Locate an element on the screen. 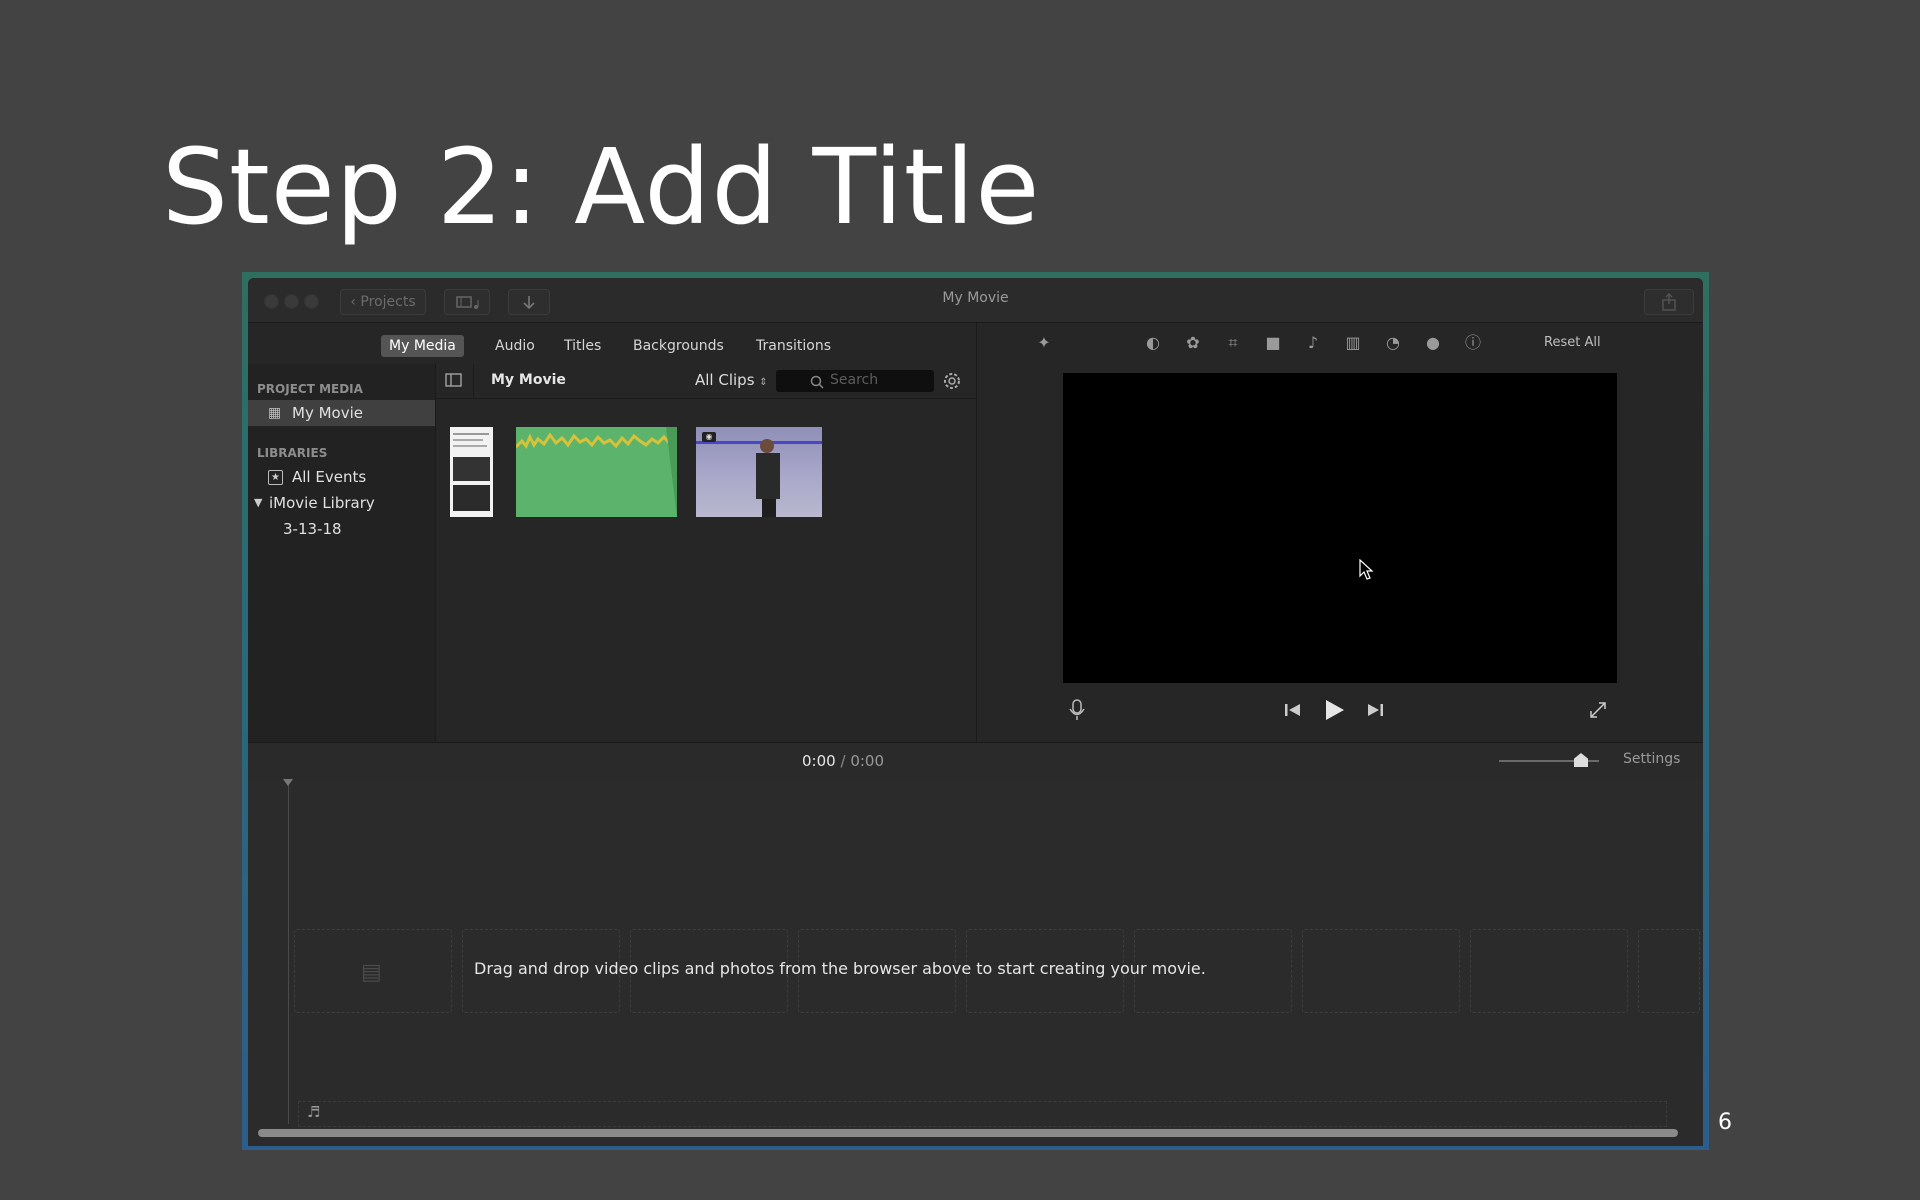  current-time: 0:00 is located at coordinates (819, 761).